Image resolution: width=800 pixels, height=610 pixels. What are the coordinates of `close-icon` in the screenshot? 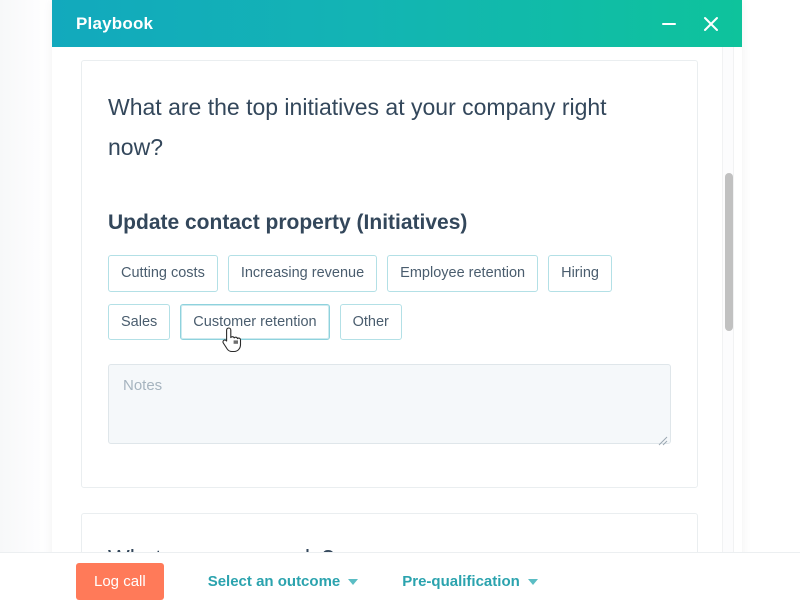 It's located at (711, 24).